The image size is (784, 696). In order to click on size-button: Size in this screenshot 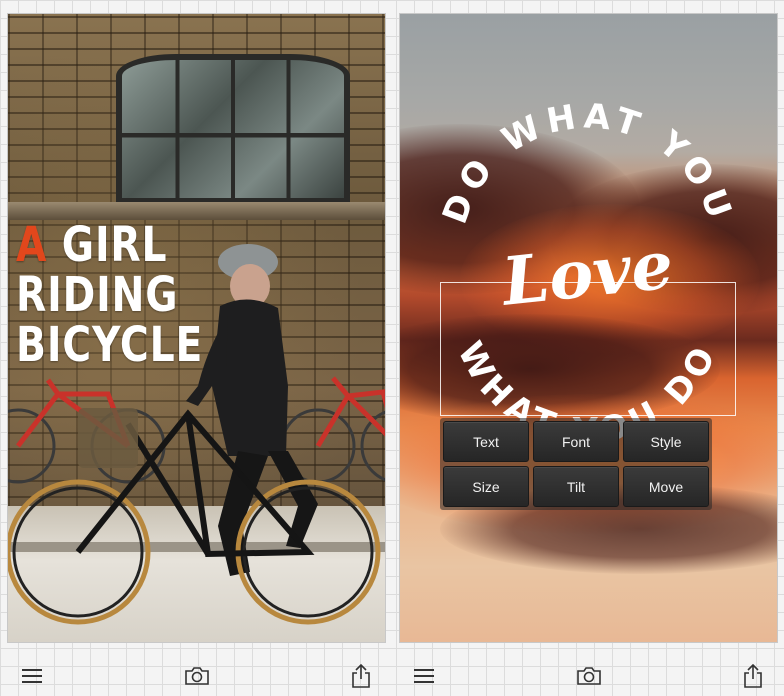, I will do `click(486, 486)`.